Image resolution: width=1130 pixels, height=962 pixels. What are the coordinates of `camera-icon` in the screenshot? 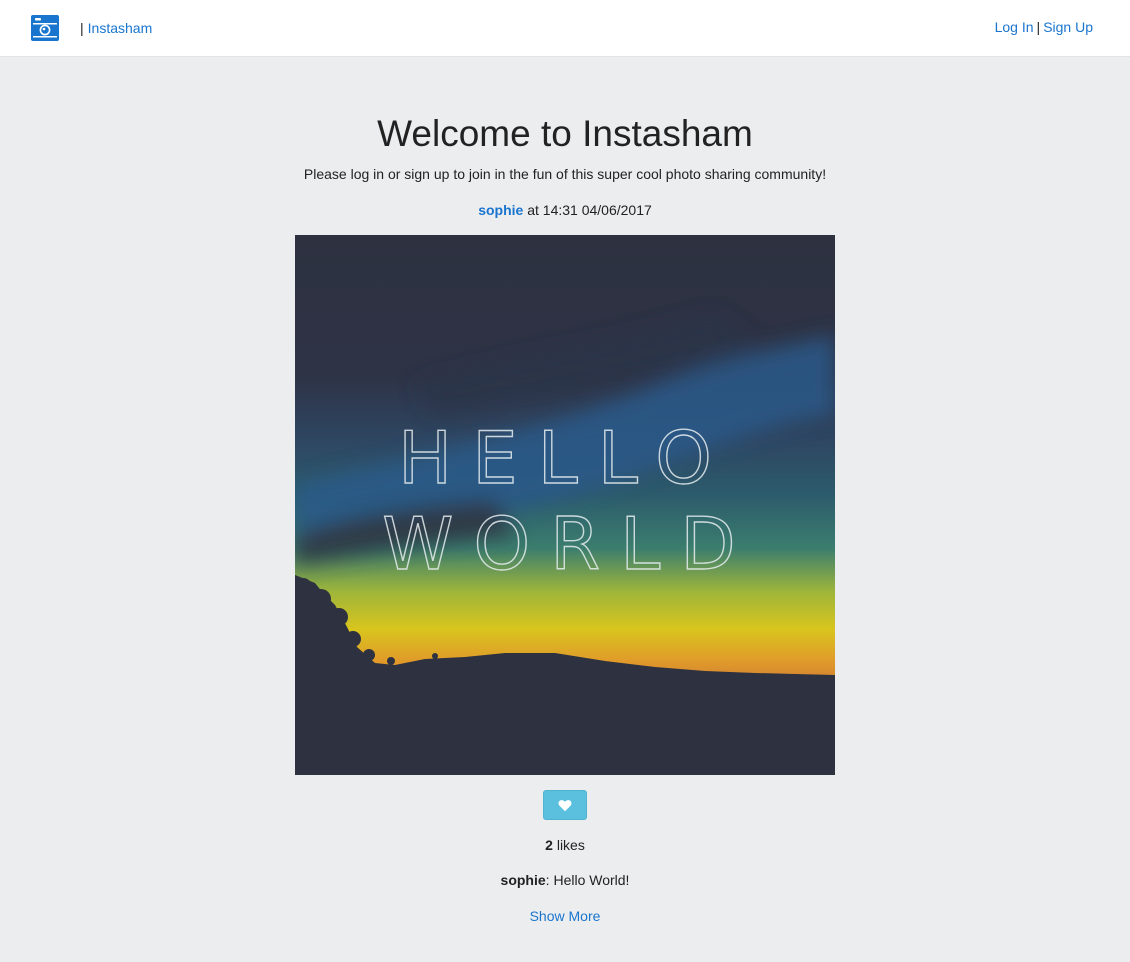 It's located at (45, 28).